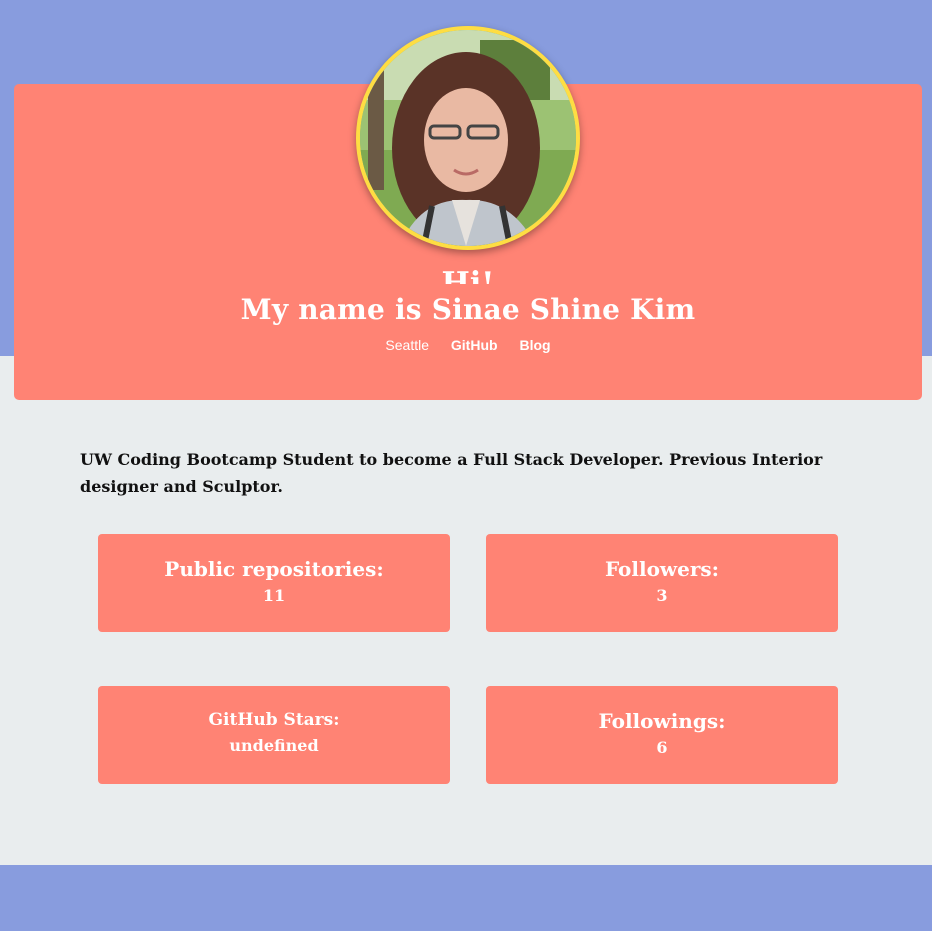  What do you see at coordinates (407, 345) in the screenshot?
I see `location-text: Seattle` at bounding box center [407, 345].